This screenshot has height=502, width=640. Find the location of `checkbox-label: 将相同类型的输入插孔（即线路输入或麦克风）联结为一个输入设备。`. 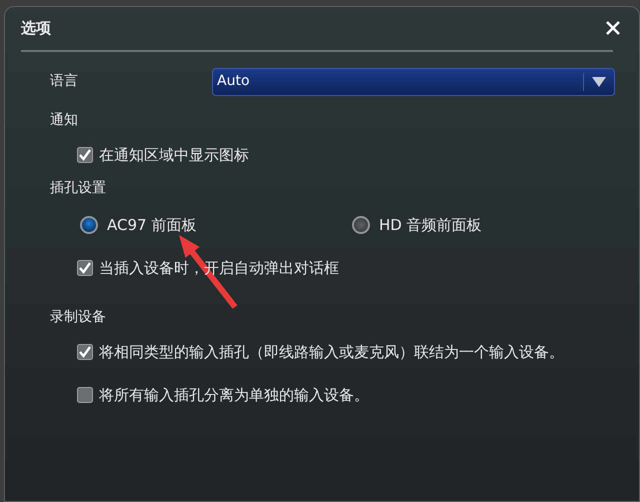

checkbox-label: 将相同类型的输入插孔（即线路输入或麦克风）联结为一个输入设备。 is located at coordinates (331, 352).